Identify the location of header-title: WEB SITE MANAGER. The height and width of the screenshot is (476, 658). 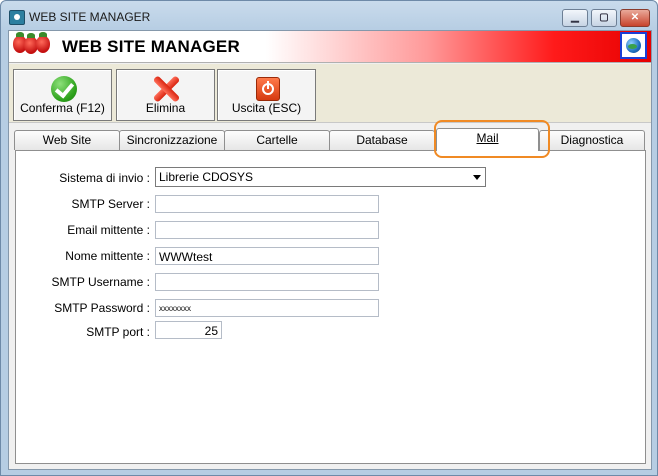
(151, 46).